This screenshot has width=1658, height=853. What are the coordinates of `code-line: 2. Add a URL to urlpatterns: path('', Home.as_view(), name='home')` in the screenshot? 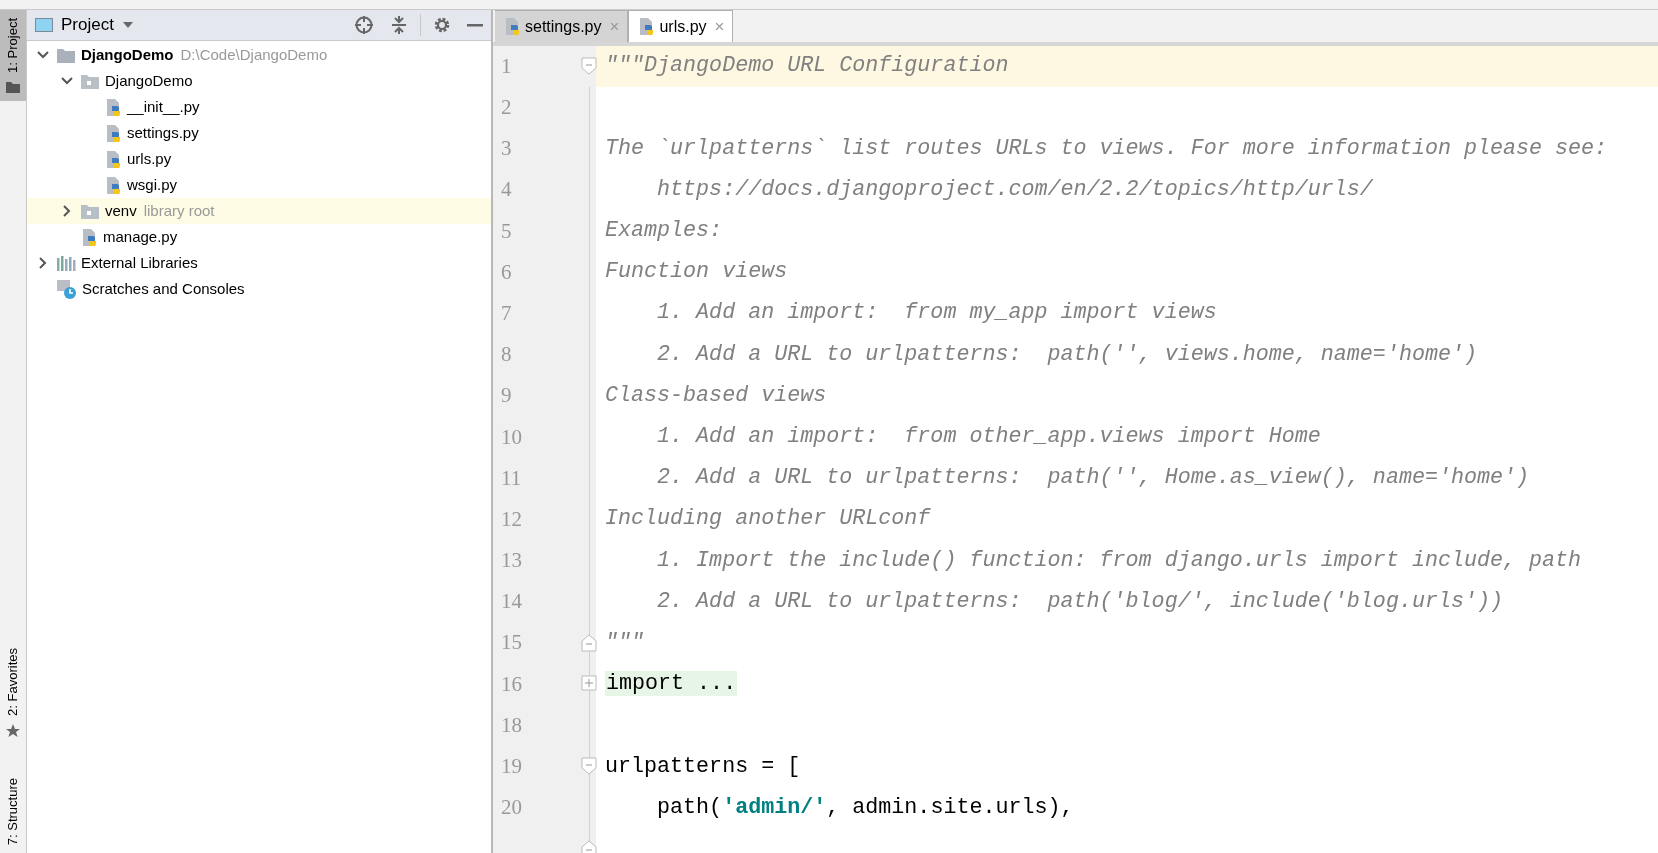 It's located at (1093, 478).